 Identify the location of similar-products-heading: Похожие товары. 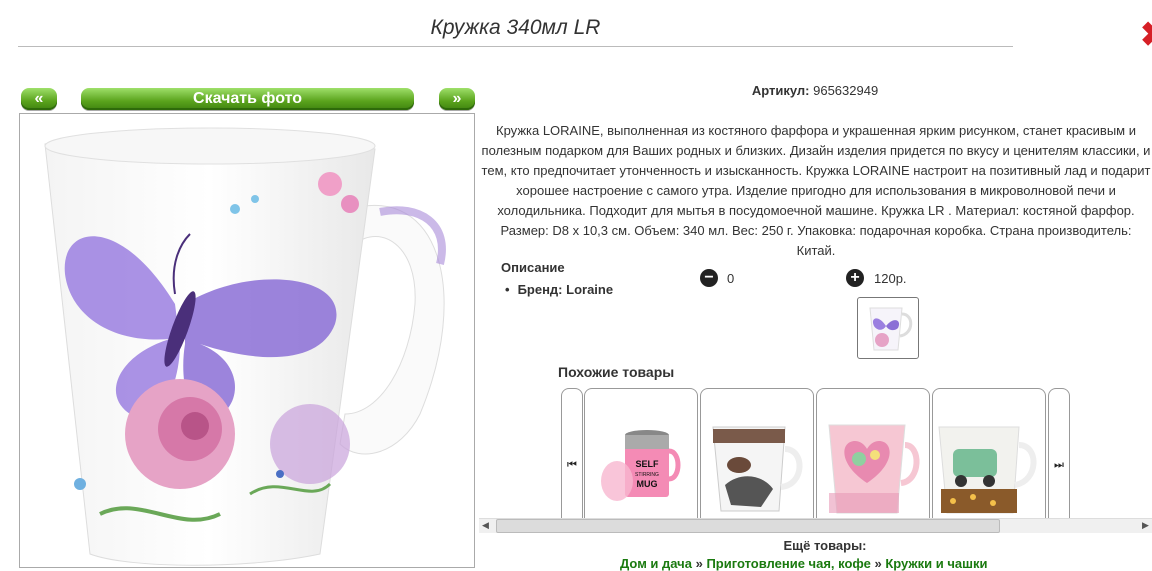
(616, 372).